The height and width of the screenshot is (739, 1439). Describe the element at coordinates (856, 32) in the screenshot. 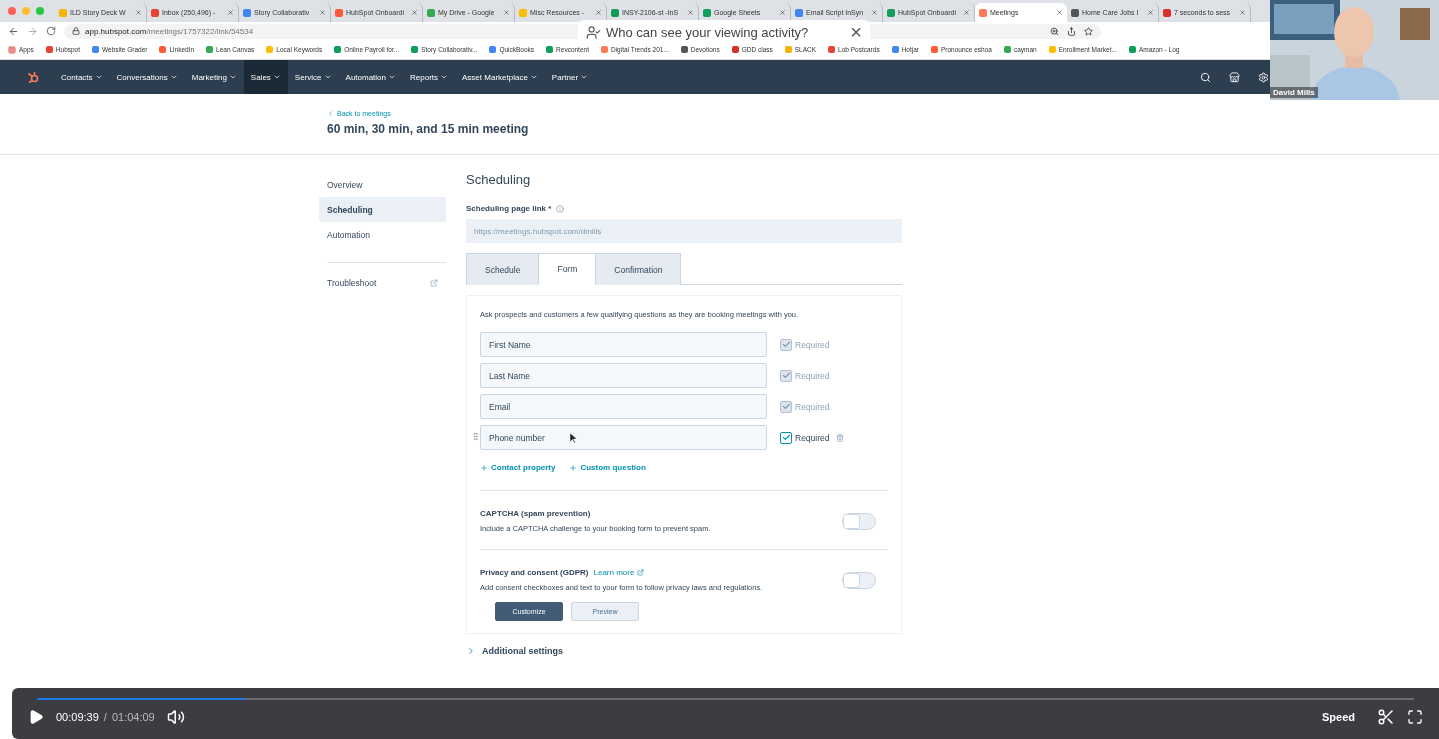

I see `close-button: ×` at that location.